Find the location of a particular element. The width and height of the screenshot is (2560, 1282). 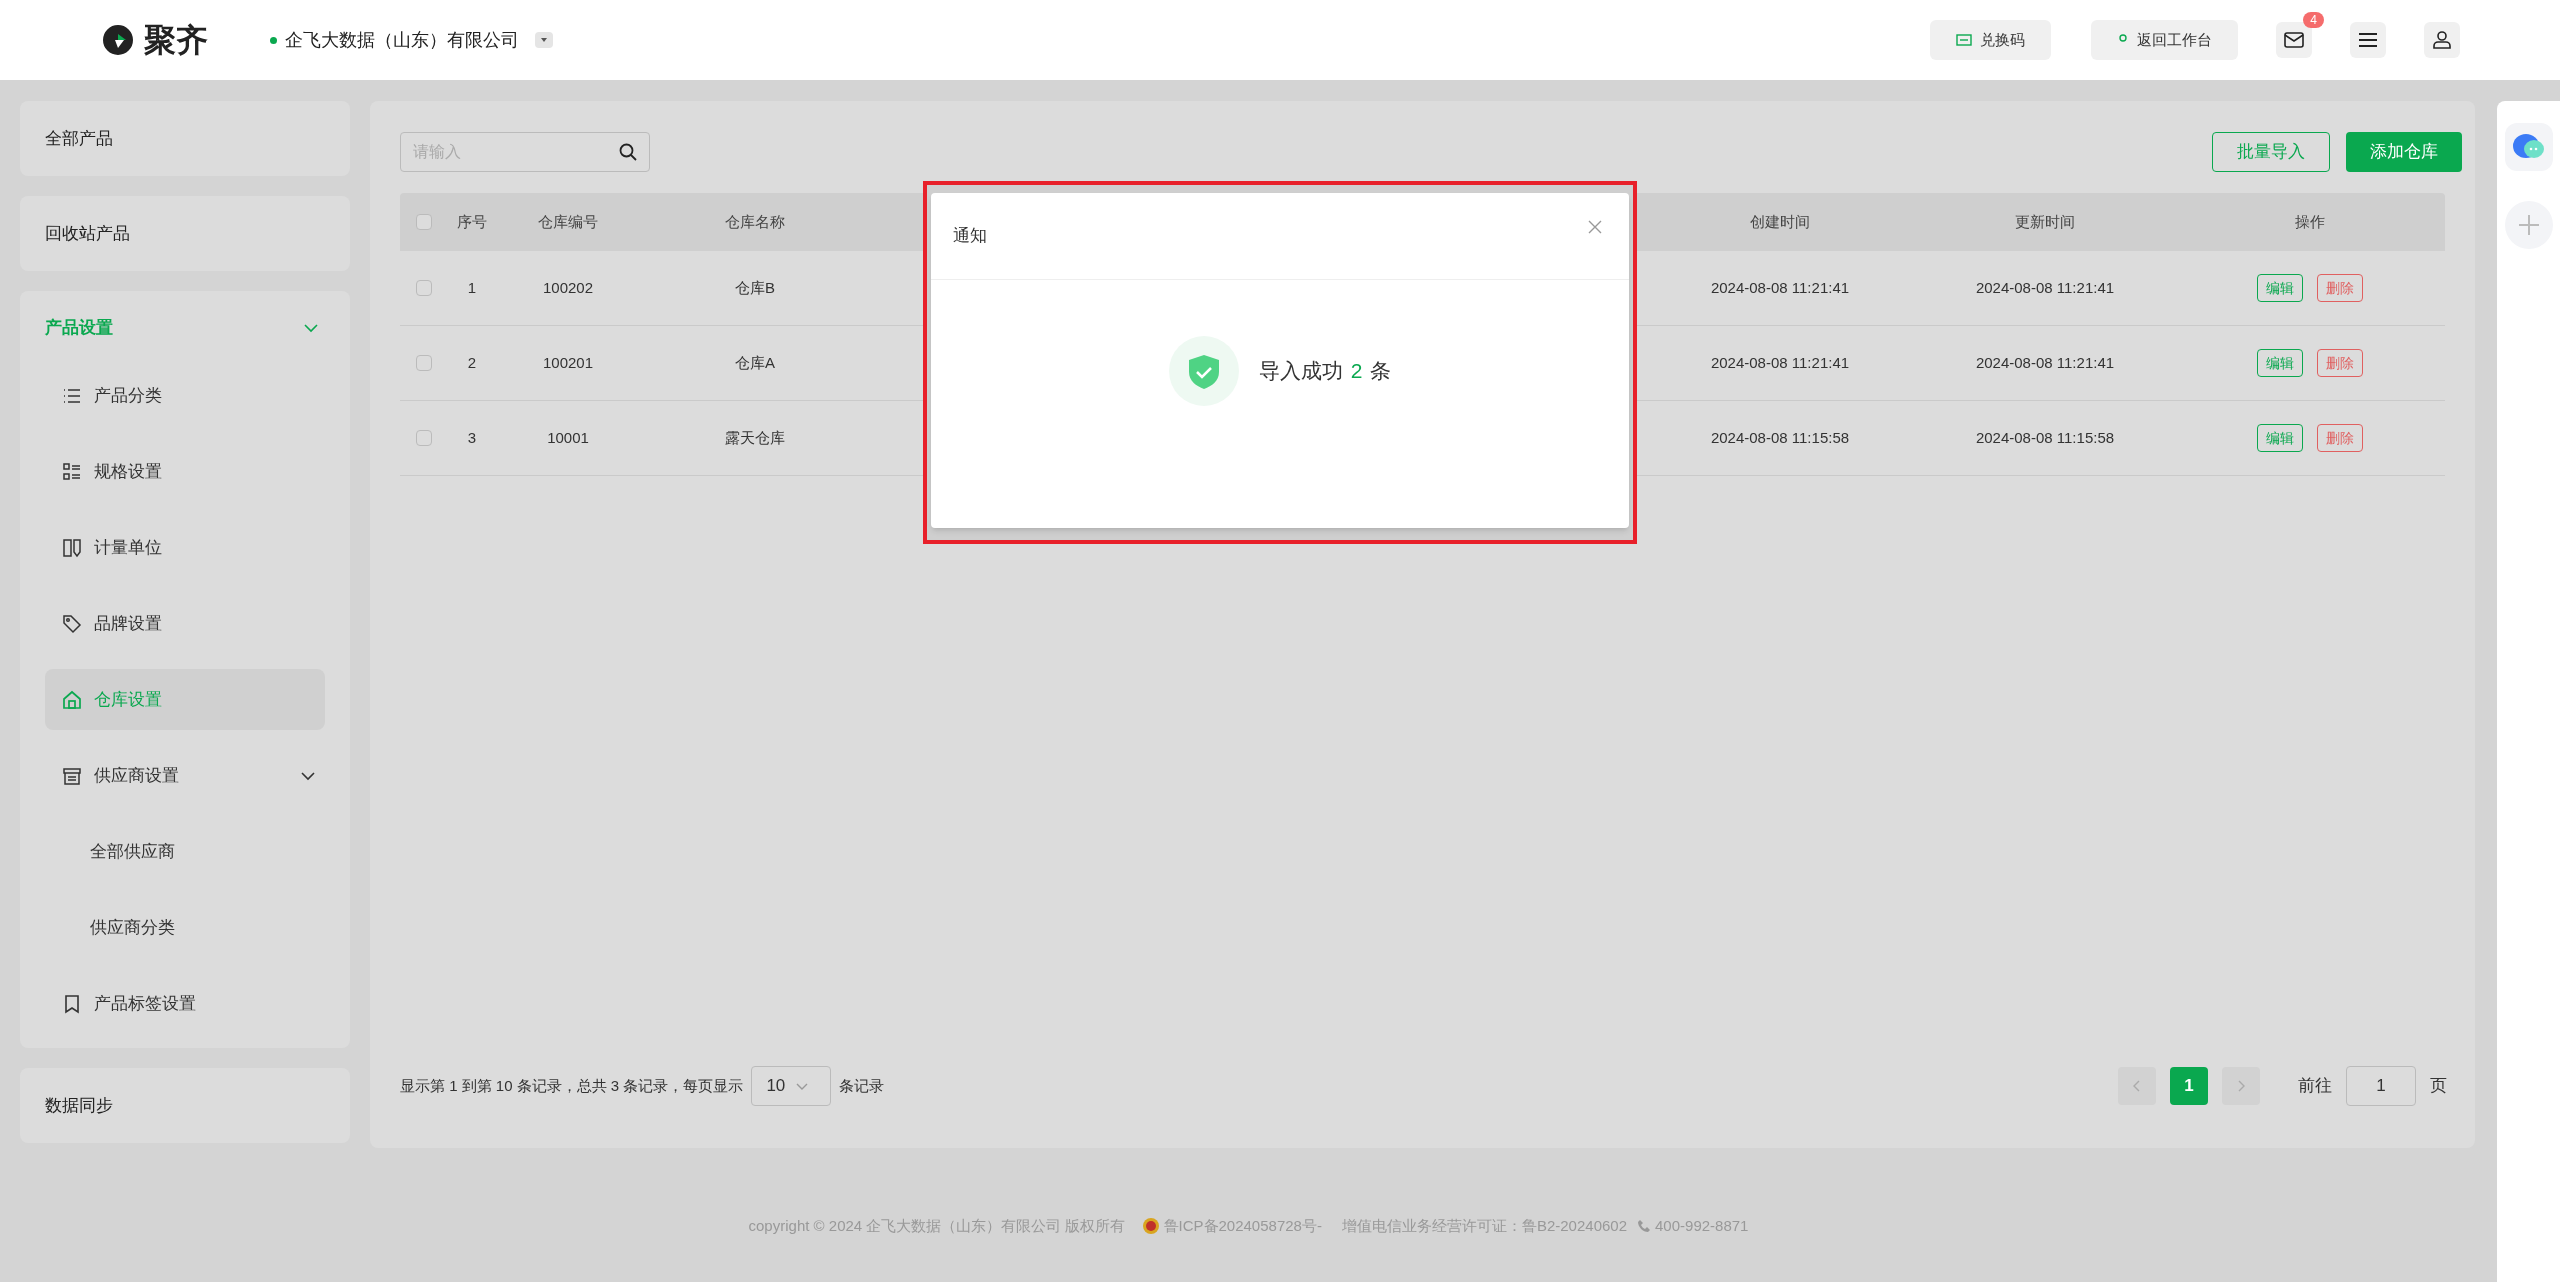

record-summary: 显示第 1 到第 10 条记录，总共 3 条记录，每页显示 is located at coordinates (572, 1085).